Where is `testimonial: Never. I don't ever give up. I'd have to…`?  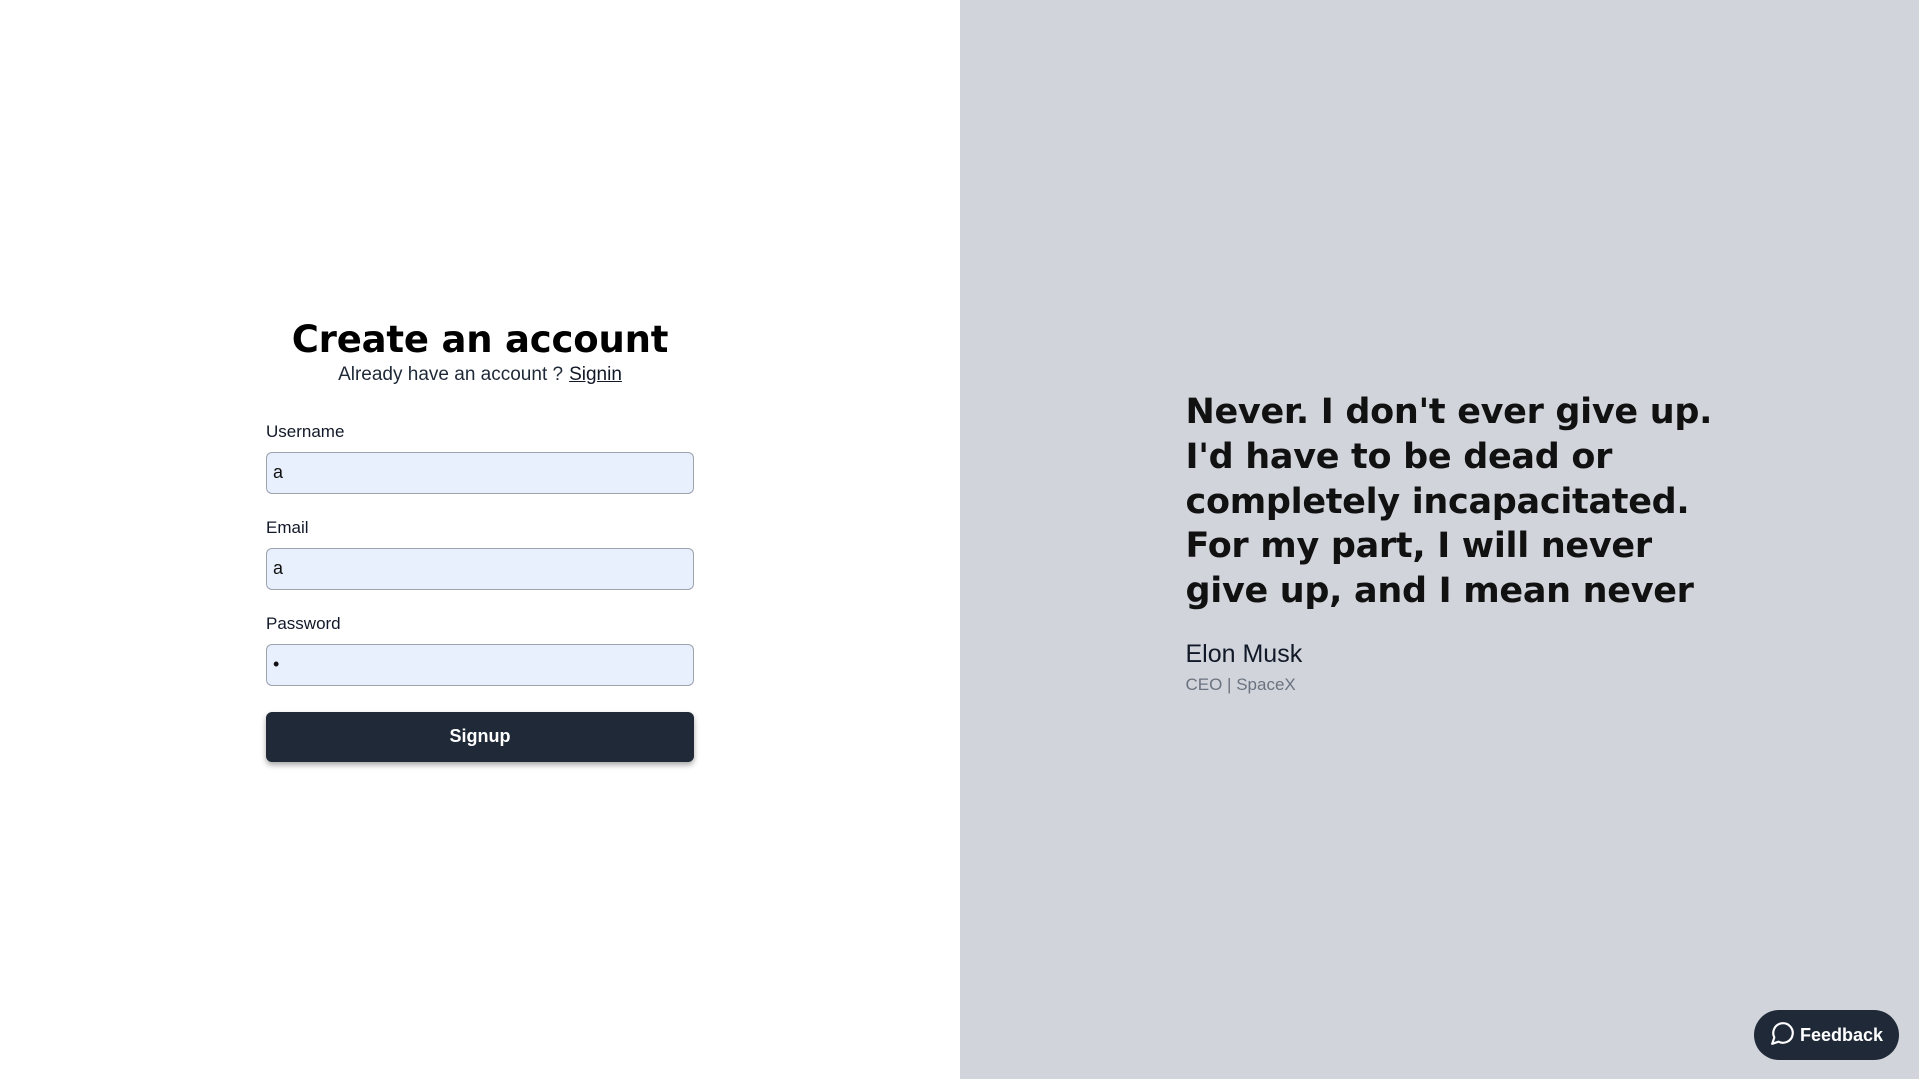 testimonial: Never. I don't ever give up. I'd have to… is located at coordinates (1466, 542).